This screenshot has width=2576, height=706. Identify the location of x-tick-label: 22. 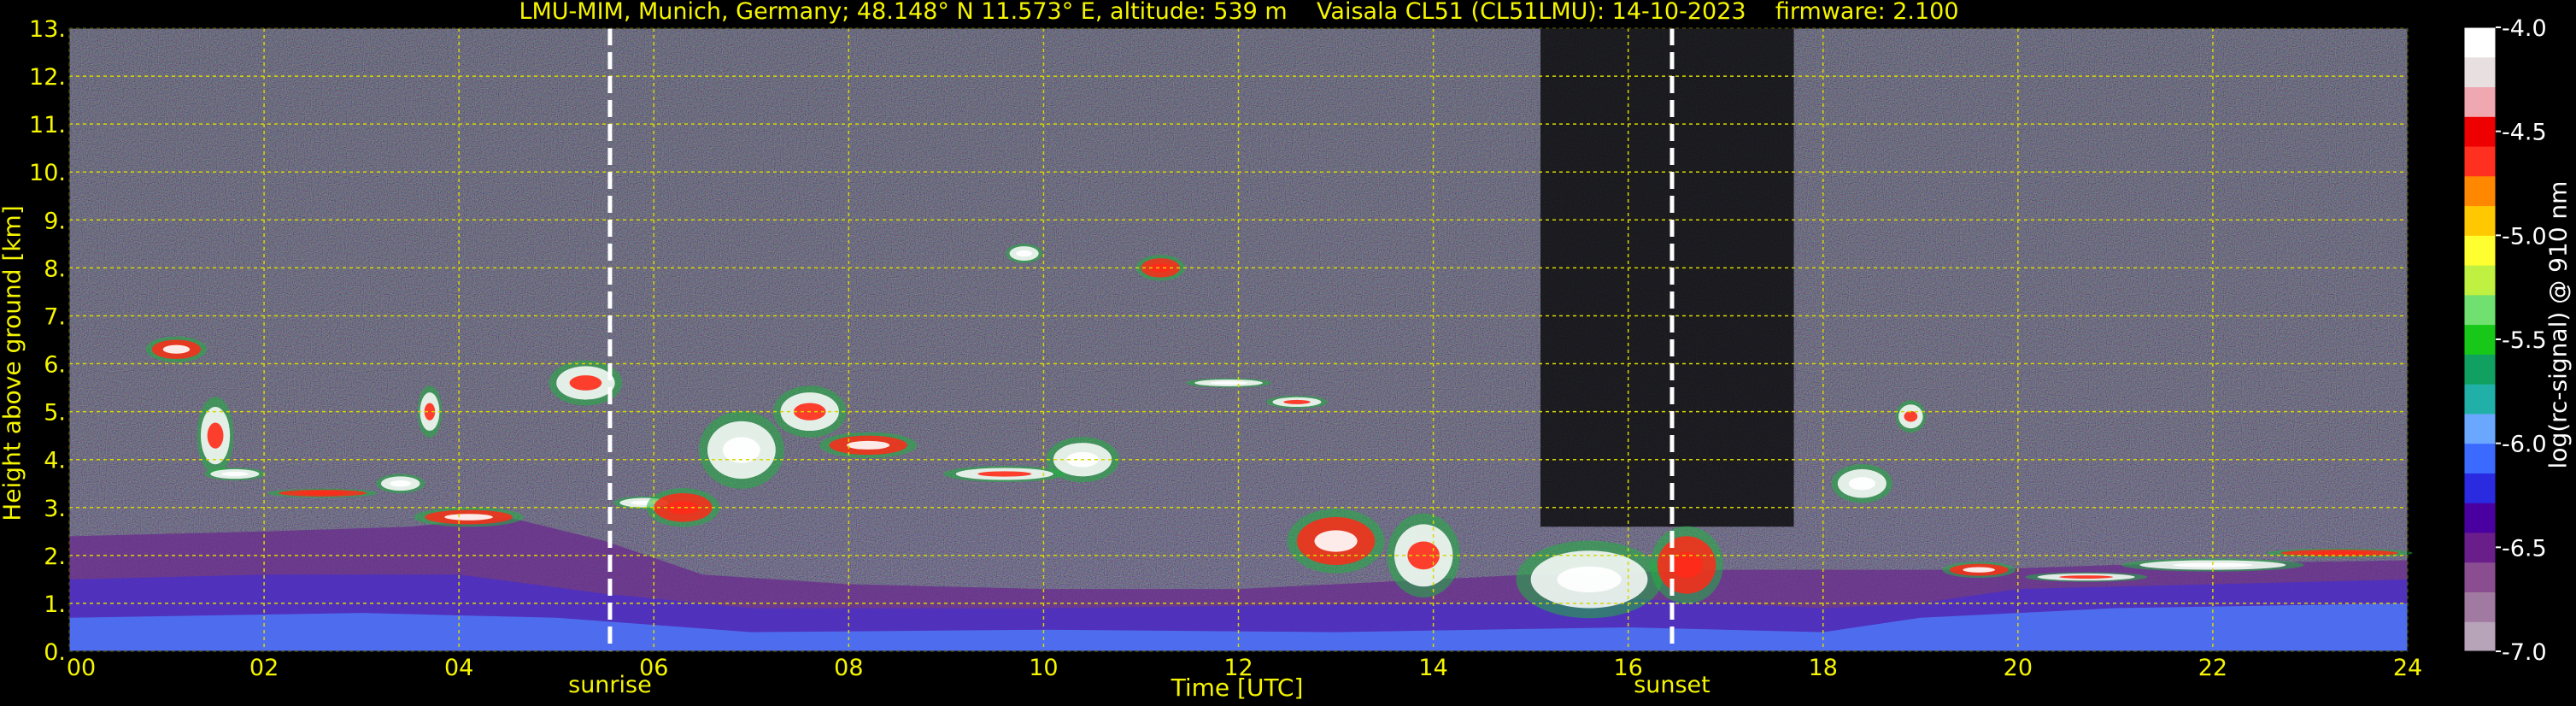
(2212, 668).